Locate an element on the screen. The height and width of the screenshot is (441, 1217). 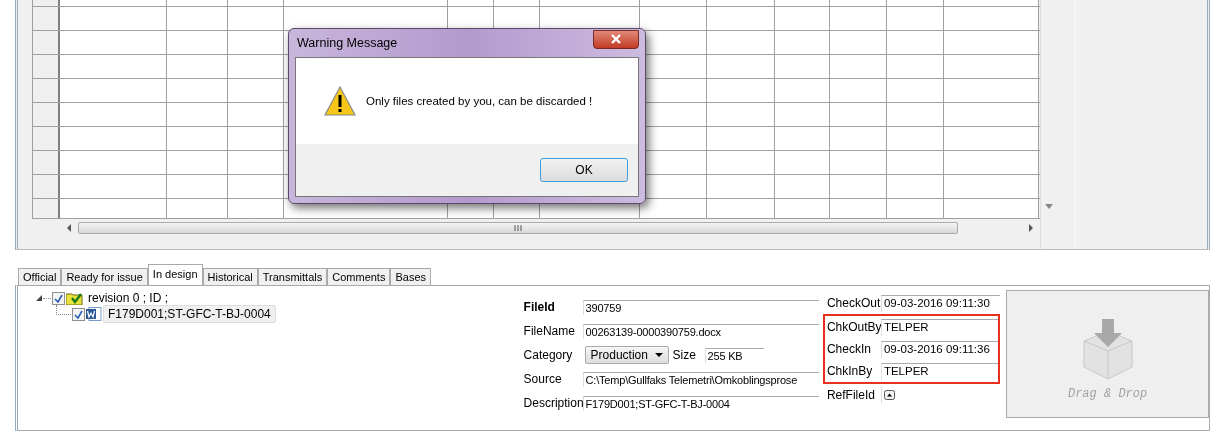
size-field: 255 KB is located at coordinates (734, 355).